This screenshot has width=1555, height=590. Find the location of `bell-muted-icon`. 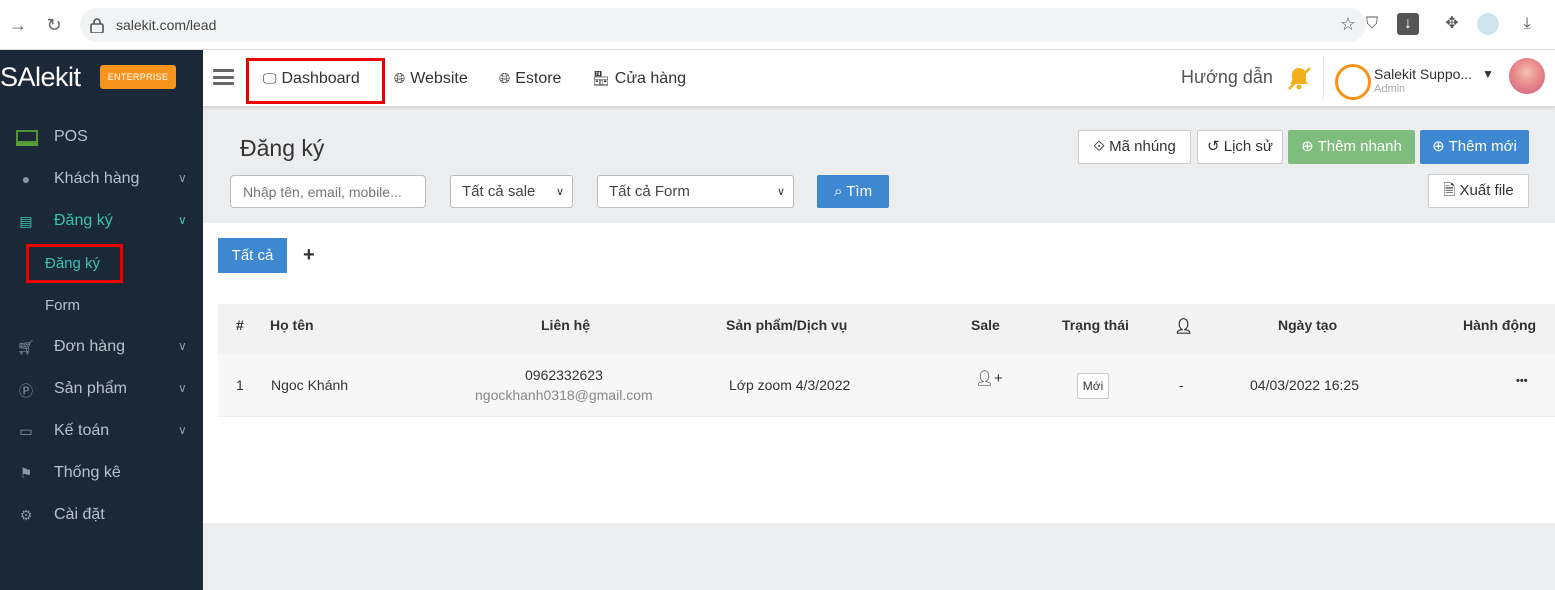

bell-muted-icon is located at coordinates (1299, 78).